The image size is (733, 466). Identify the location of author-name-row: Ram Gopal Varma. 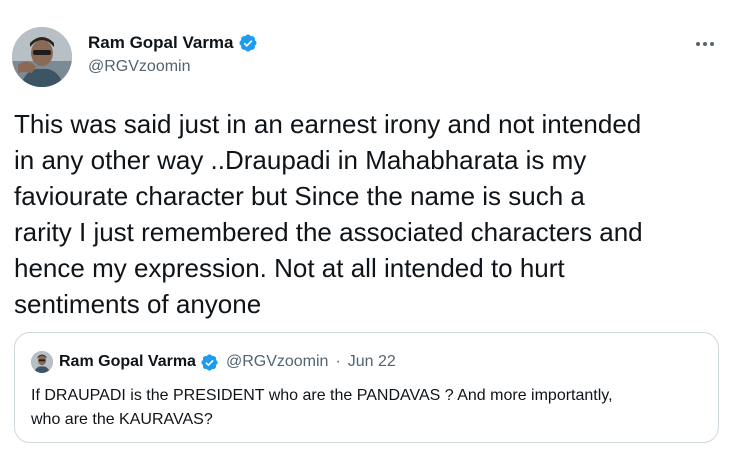
(173, 43).